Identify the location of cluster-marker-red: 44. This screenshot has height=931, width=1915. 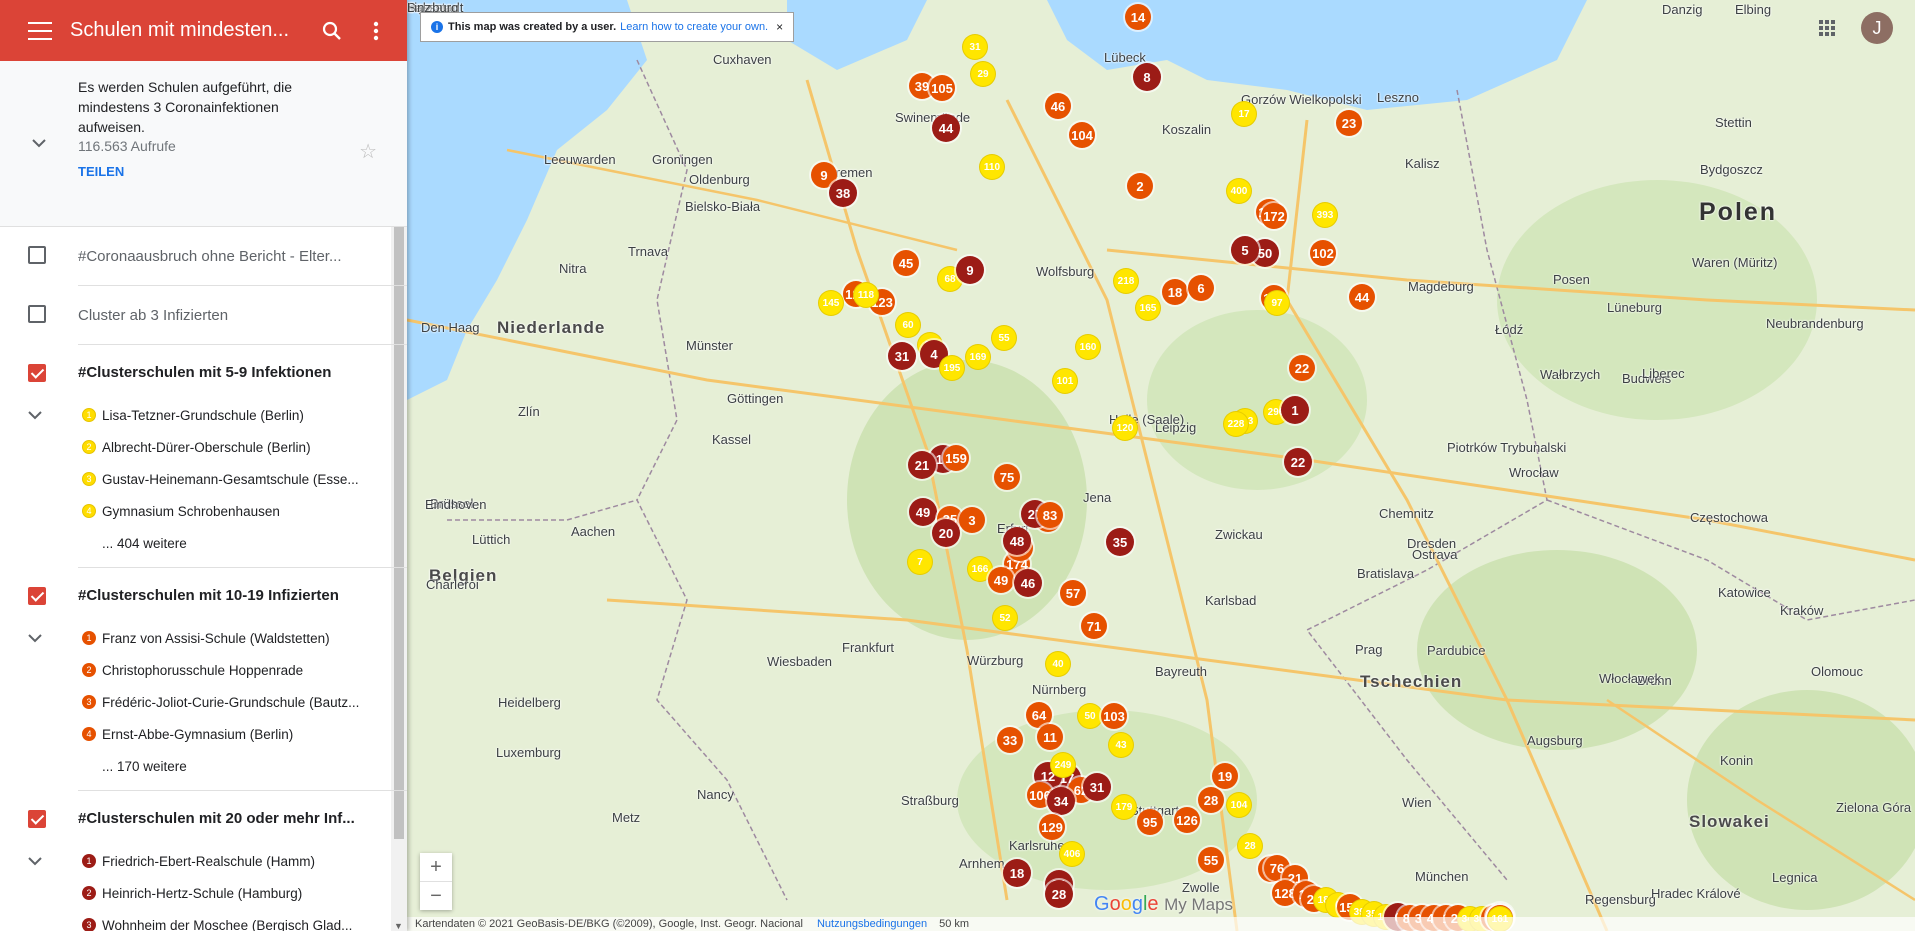
(946, 128).